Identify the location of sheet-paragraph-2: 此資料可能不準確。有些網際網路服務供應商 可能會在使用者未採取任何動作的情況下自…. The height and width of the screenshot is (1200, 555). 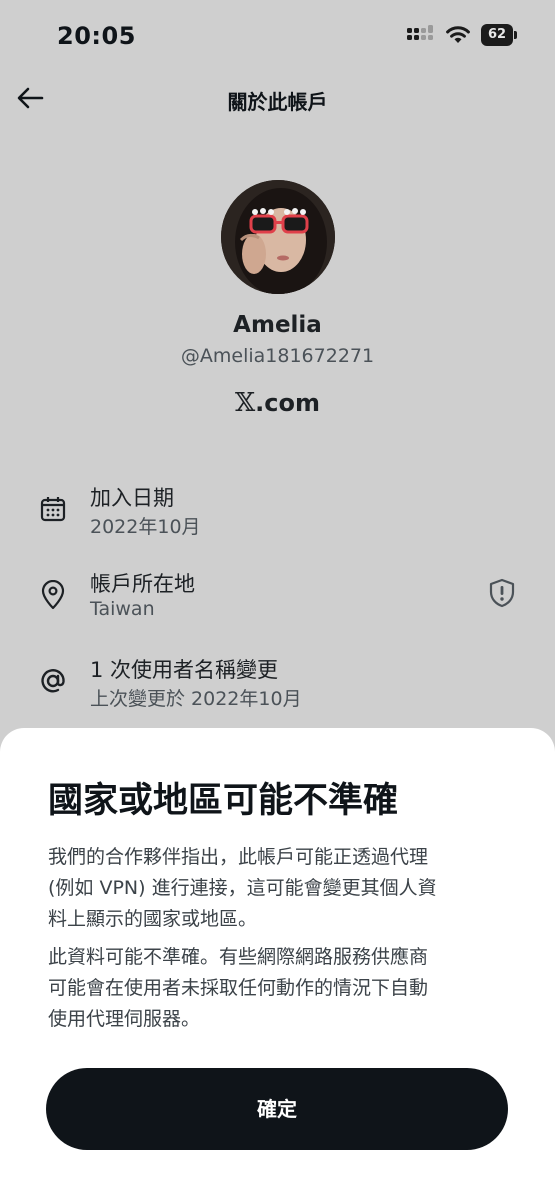
(280, 988).